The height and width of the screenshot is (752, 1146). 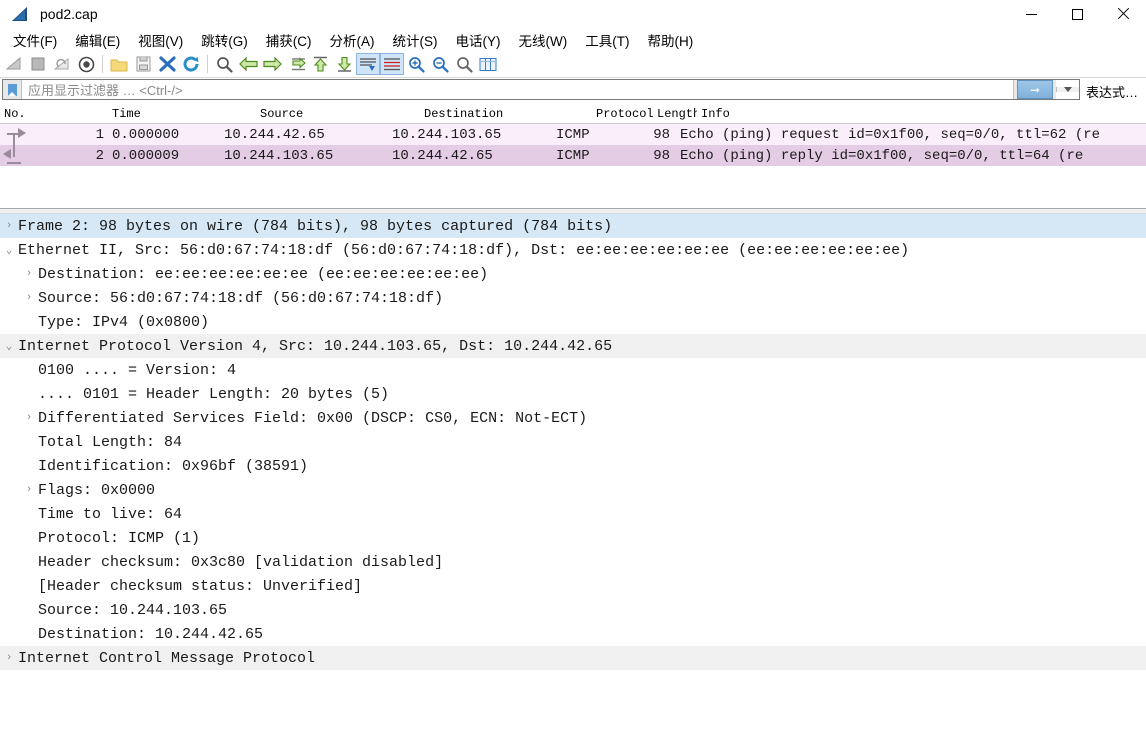 I want to click on filter-input-box: 应用显示过滤器 … <Ctrl-/> ➞, so click(x=541, y=89).